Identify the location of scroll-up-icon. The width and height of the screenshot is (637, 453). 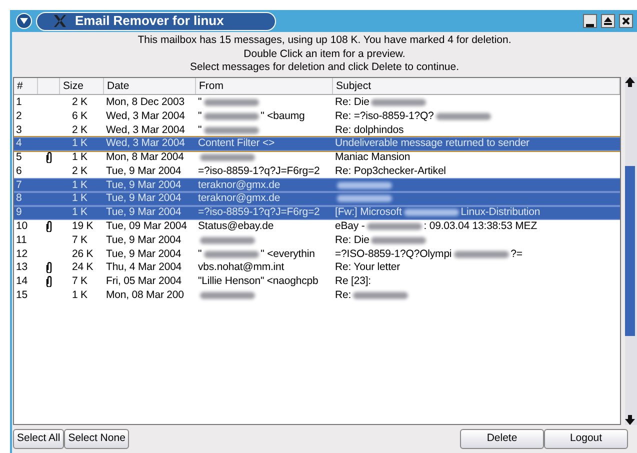
(630, 81).